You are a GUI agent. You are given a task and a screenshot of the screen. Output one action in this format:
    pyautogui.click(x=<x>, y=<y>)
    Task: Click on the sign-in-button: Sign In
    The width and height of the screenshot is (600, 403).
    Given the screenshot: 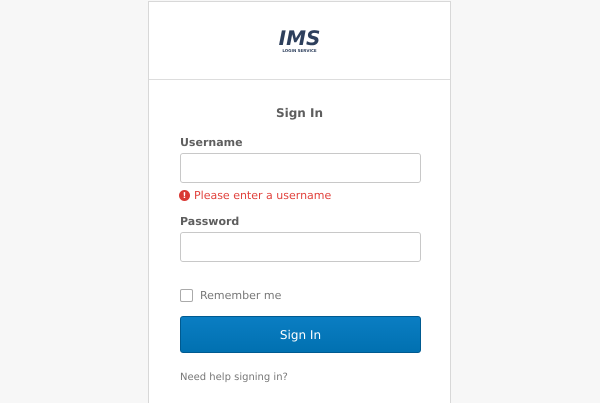 What is the action you would take?
    pyautogui.click(x=300, y=334)
    